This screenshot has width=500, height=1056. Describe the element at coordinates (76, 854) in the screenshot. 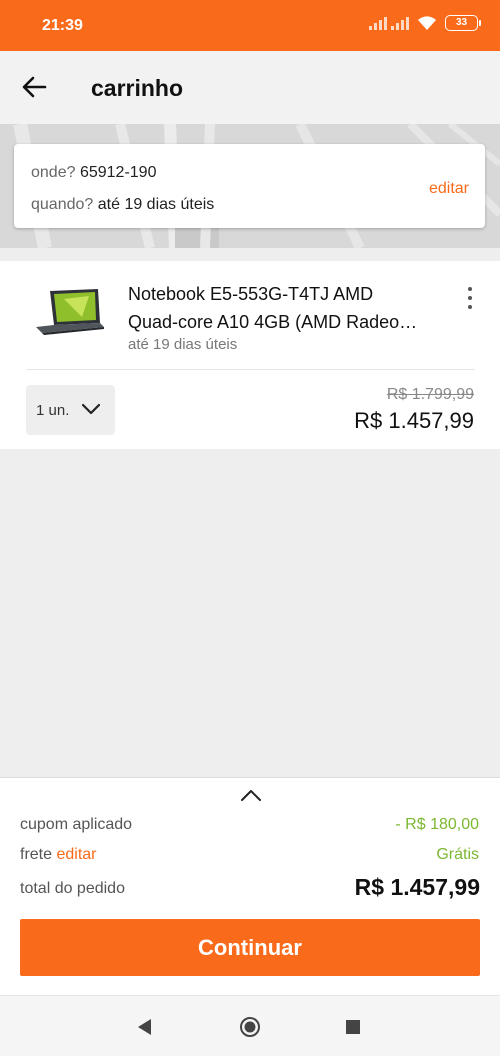

I see `edit-shipping-link: editar` at that location.